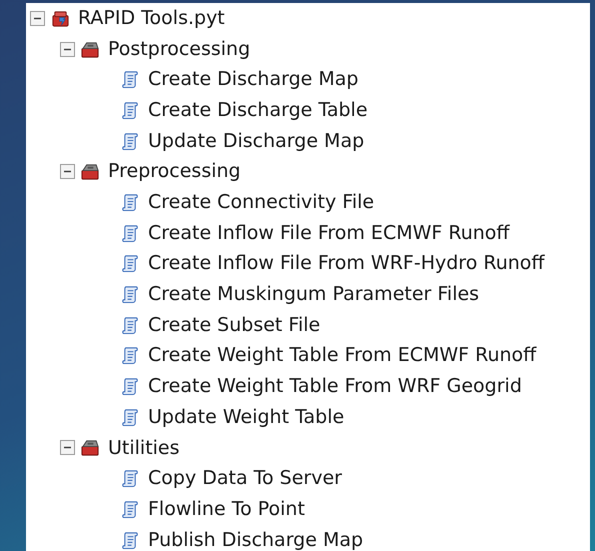 The width and height of the screenshot is (595, 551). What do you see at coordinates (144, 448) in the screenshot?
I see `tree-item-label: Utilities` at bounding box center [144, 448].